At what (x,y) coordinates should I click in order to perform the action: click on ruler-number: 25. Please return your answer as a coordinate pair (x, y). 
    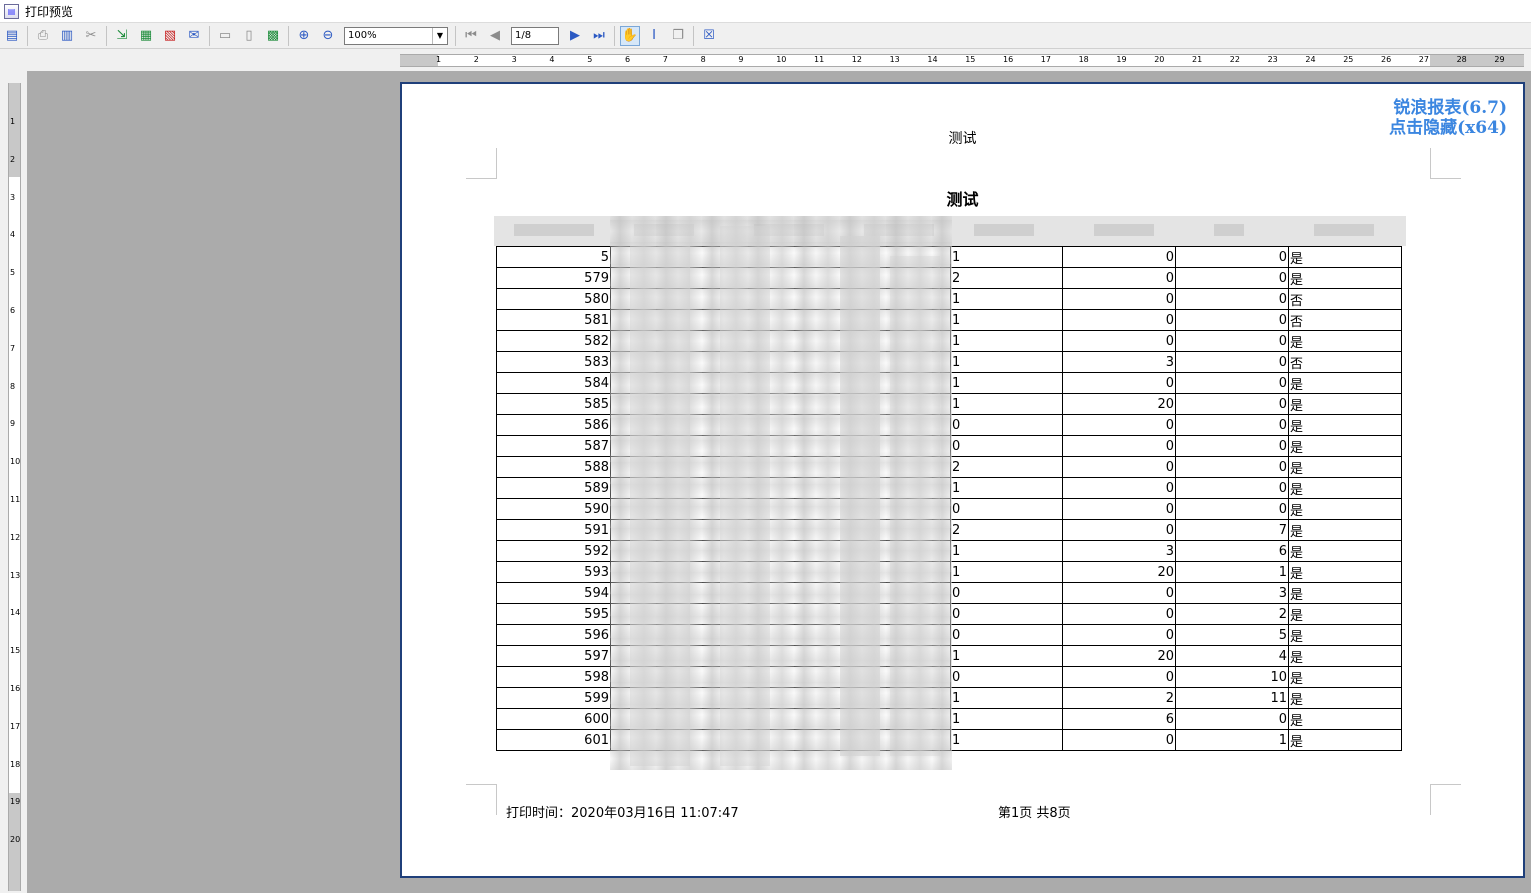
    Looking at the image, I should click on (1348, 59).